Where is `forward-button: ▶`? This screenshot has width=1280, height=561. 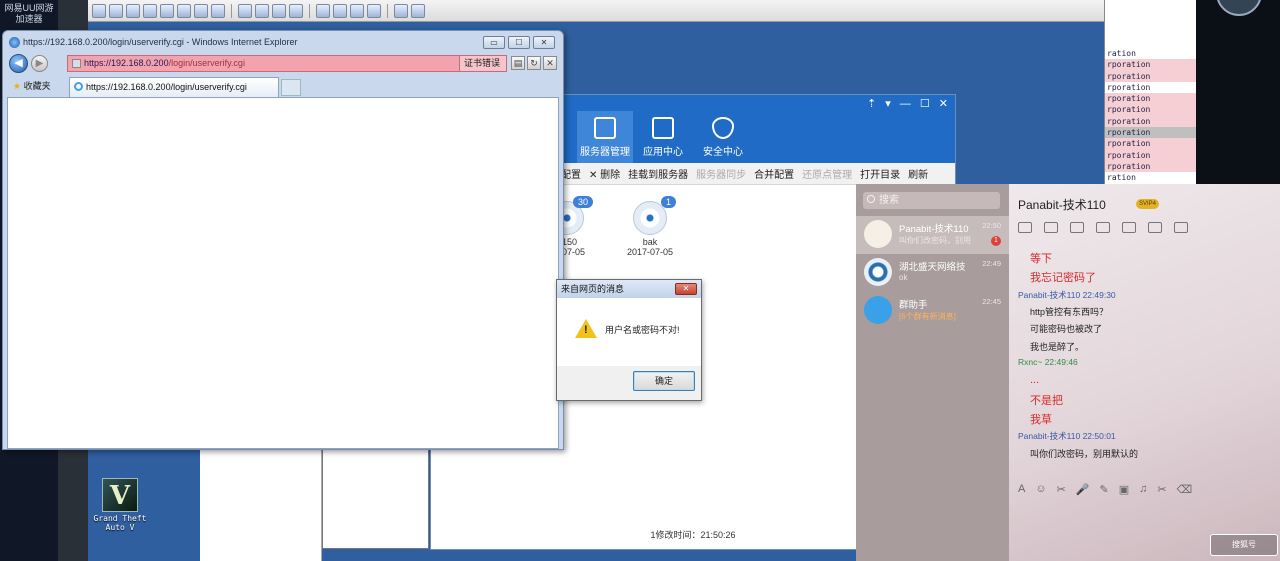
forward-button: ▶ is located at coordinates (39, 63).